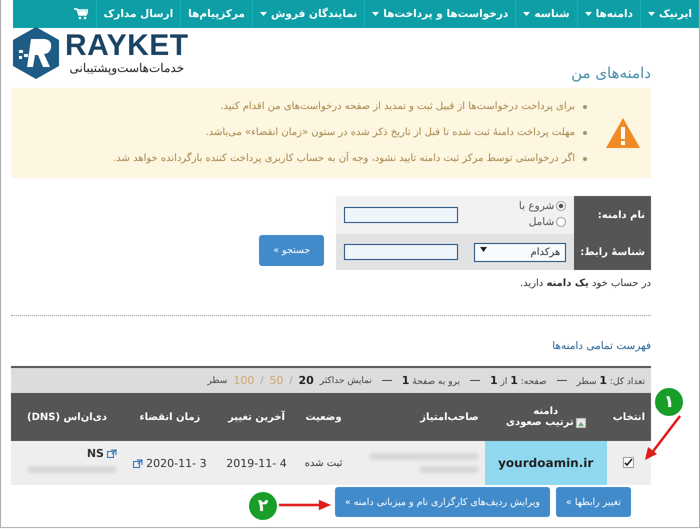  Describe the element at coordinates (263, 506) in the screenshot. I see `callout-badge: ۲` at that location.